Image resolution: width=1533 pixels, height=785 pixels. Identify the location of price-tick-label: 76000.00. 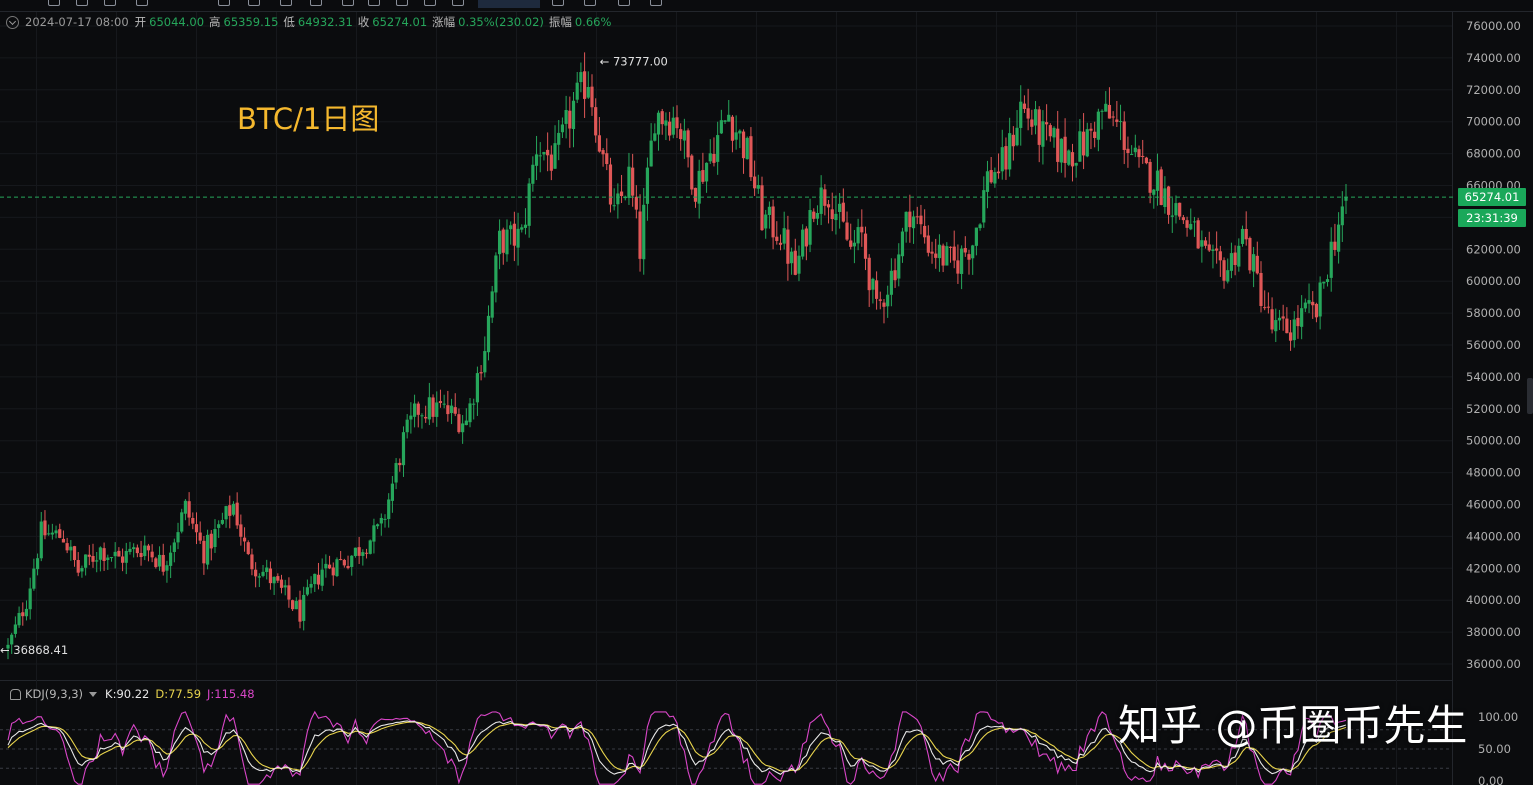
(1493, 26).